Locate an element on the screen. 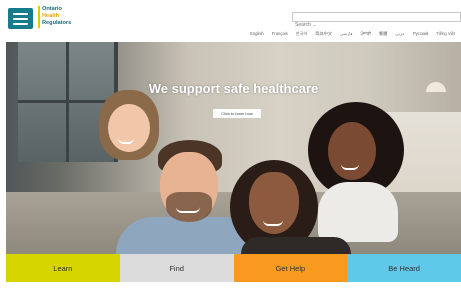  navigation-tiles: Learn Find Get Help Be Heard is located at coordinates (233, 268).